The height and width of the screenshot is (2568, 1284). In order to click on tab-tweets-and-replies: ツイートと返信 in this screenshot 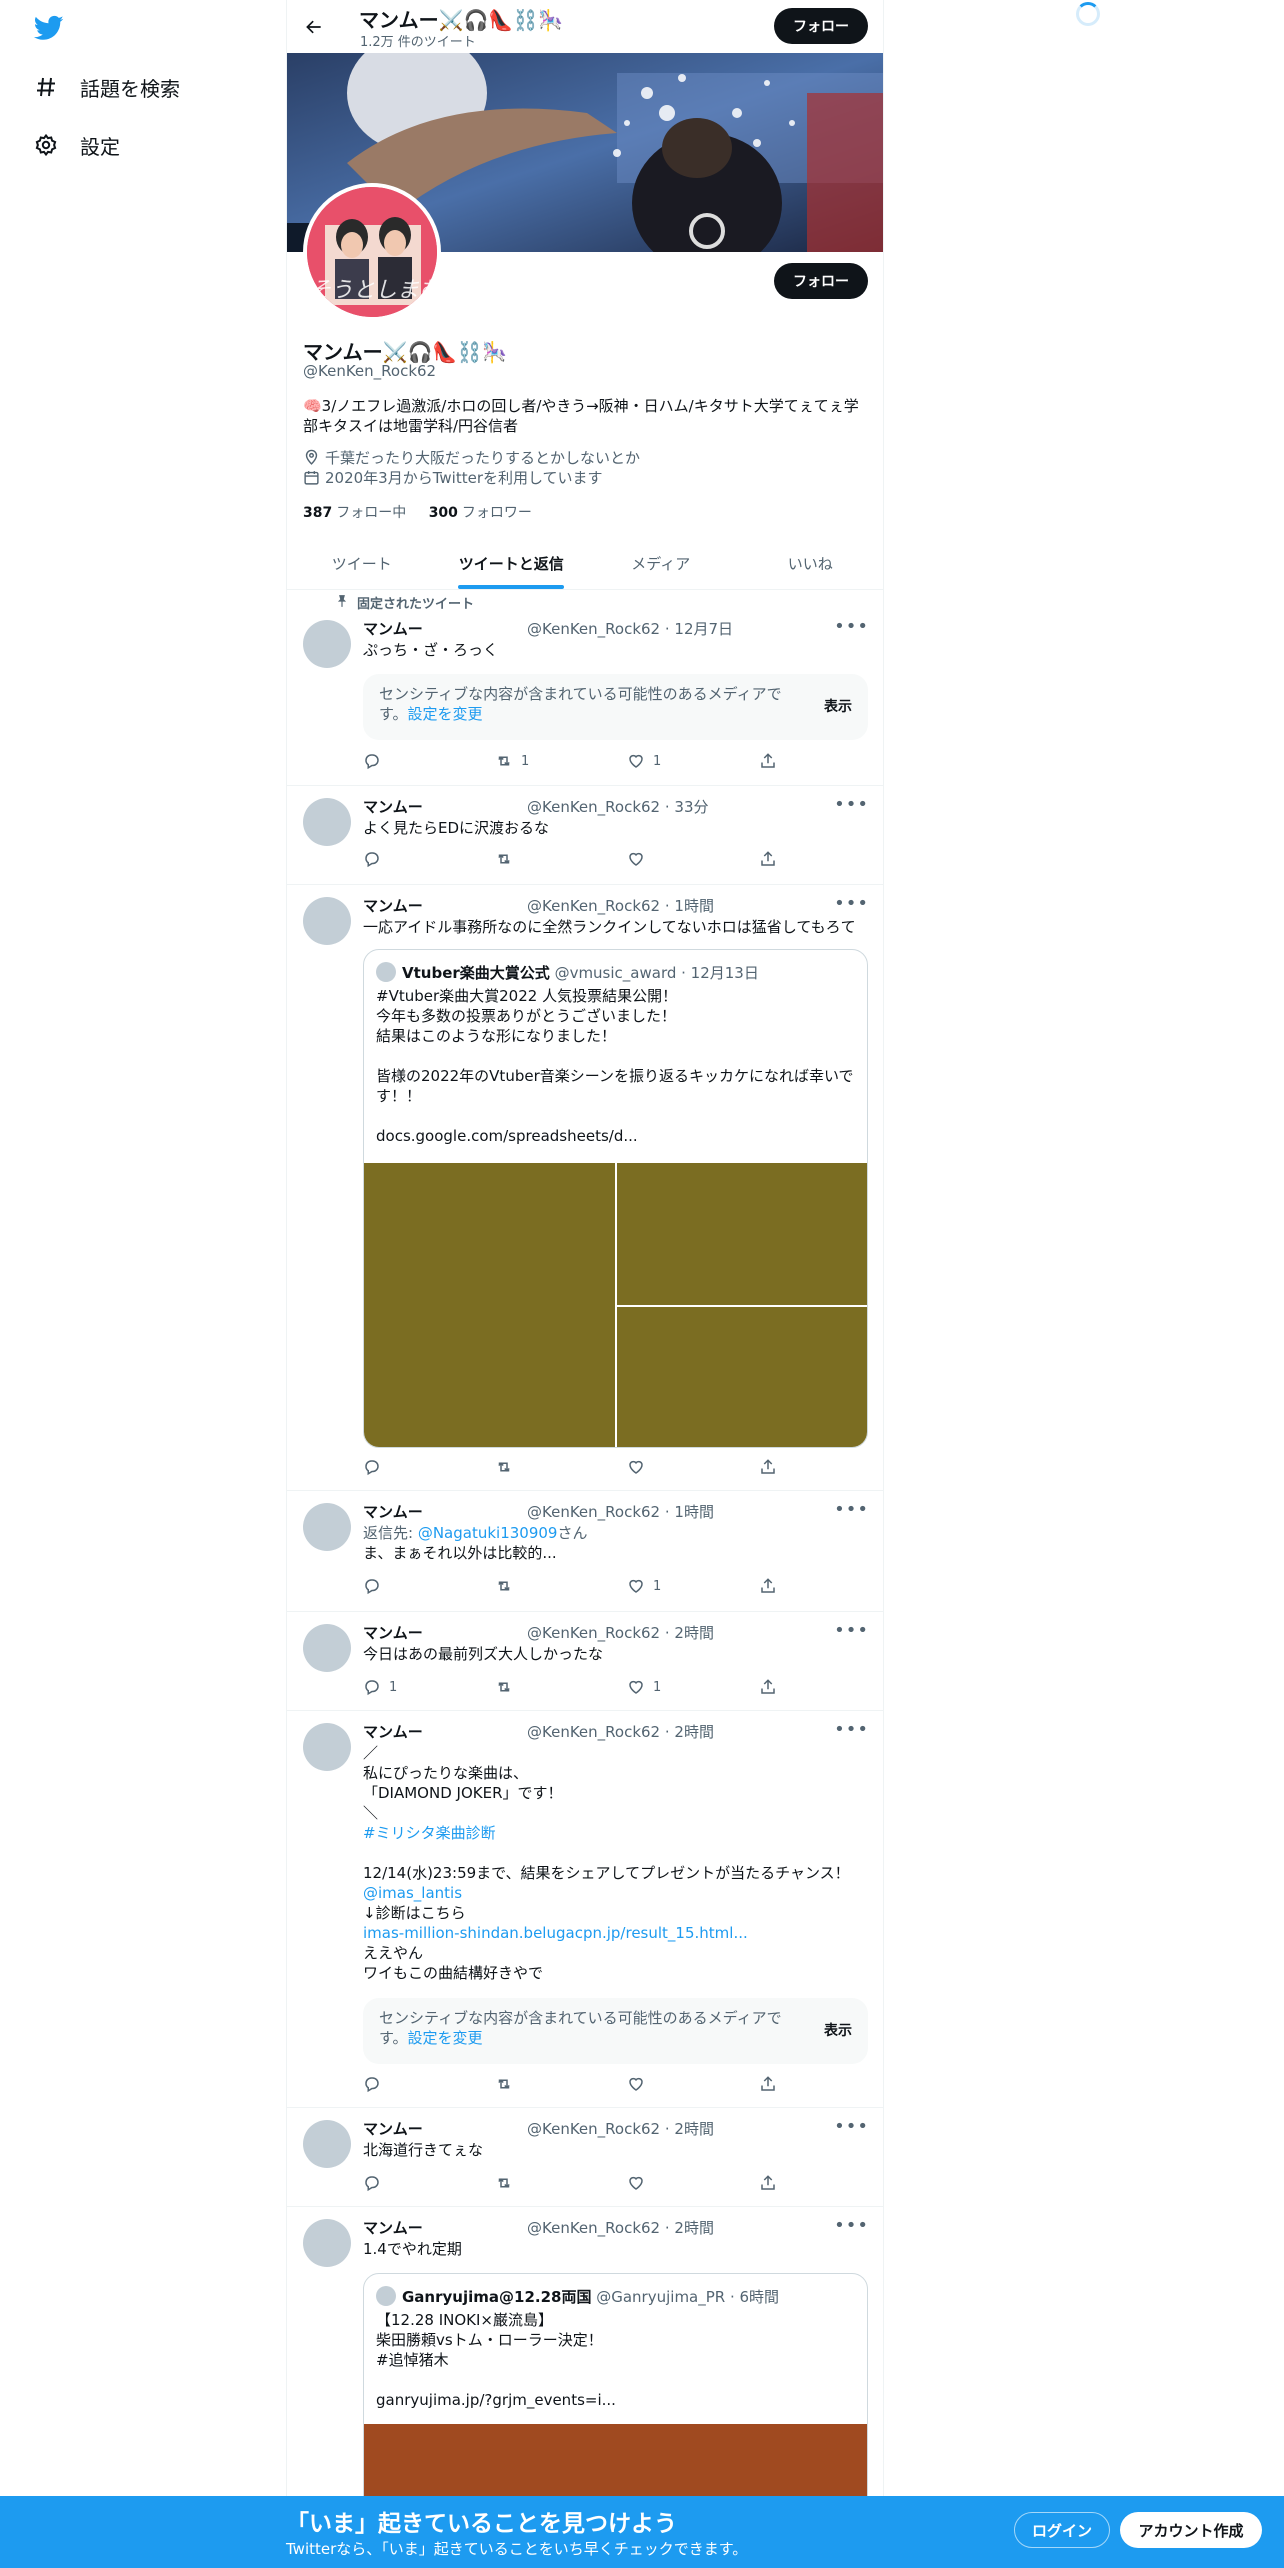, I will do `click(512, 563)`.